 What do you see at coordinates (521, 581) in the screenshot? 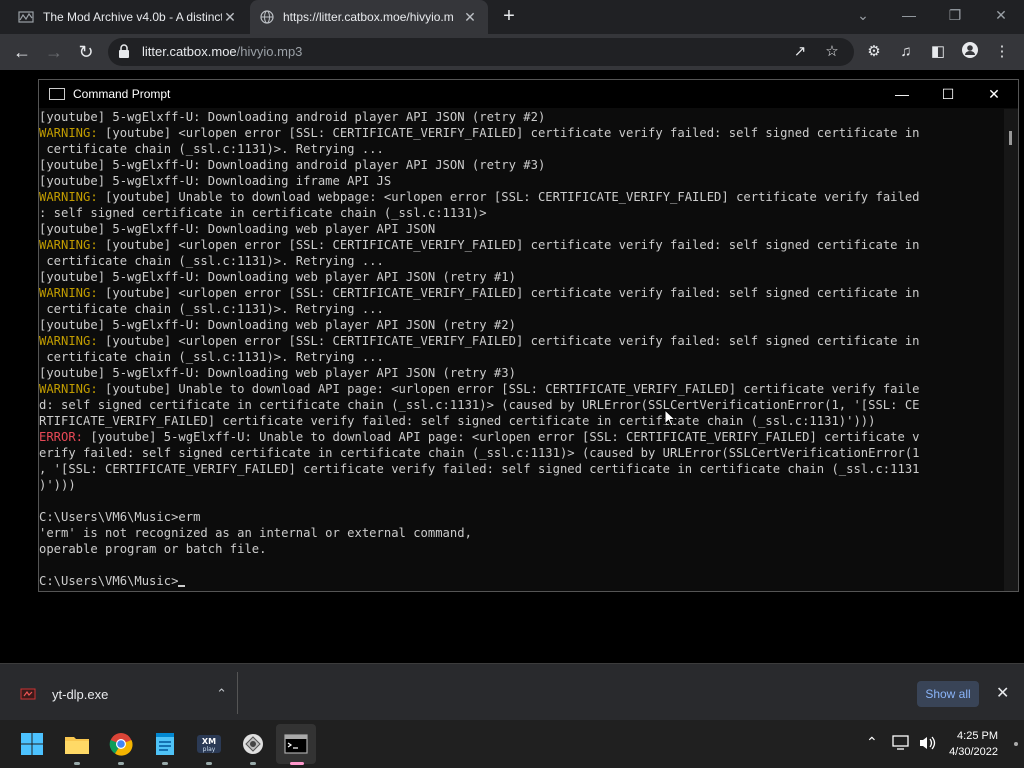
I see `console-prompt-line: C:\Users\VM6\Music>` at bounding box center [521, 581].